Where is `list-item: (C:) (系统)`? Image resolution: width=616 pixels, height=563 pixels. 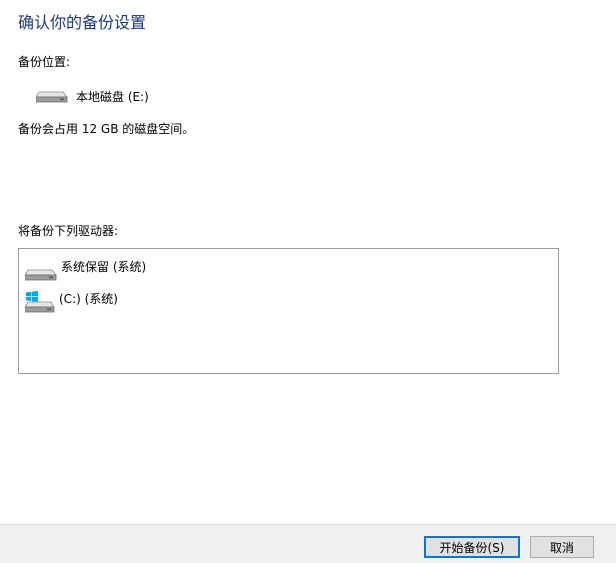 list-item: (C:) (系统) is located at coordinates (71, 302).